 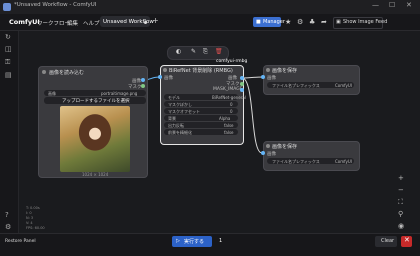 I want to click on birefnet-offset-value: 0, so click(x=231, y=111).